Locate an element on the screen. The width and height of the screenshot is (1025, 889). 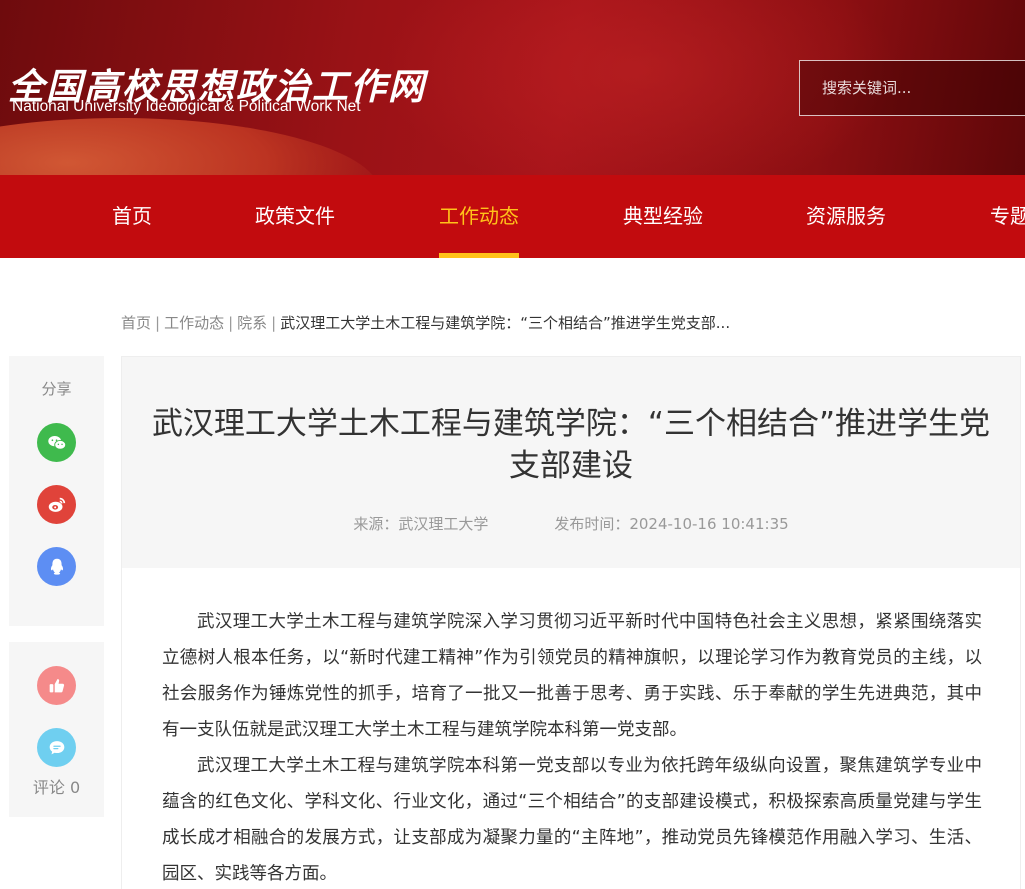
article-published-time: 发布时间：2024-10-16 10:41:35 is located at coordinates (671, 524).